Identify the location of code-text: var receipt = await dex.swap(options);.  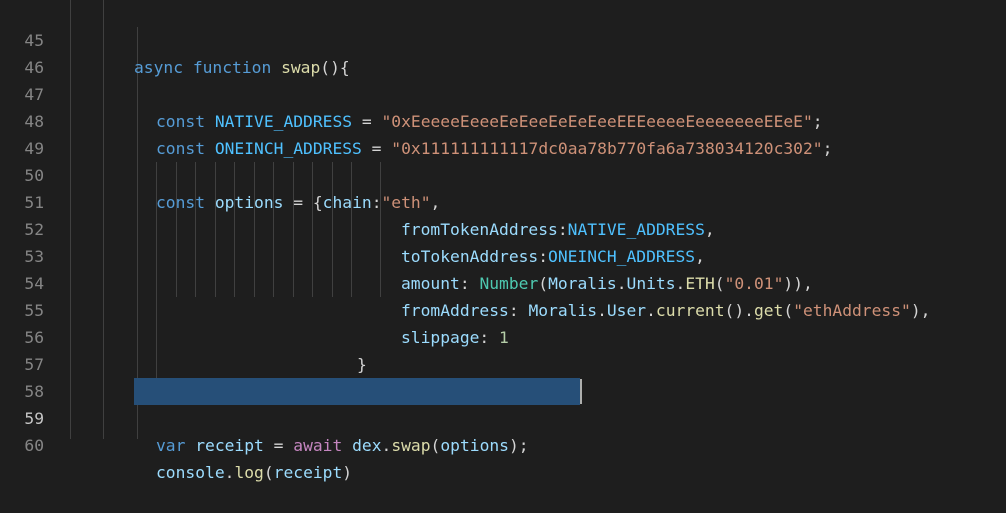
(342, 445).